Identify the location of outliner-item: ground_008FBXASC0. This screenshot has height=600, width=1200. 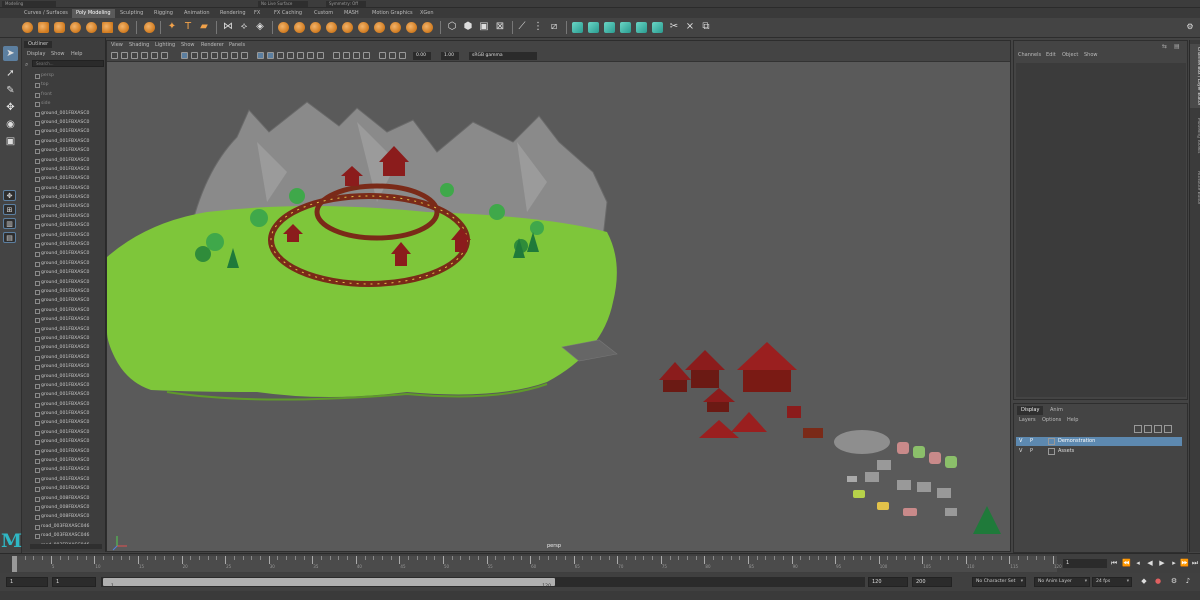
(66, 507).